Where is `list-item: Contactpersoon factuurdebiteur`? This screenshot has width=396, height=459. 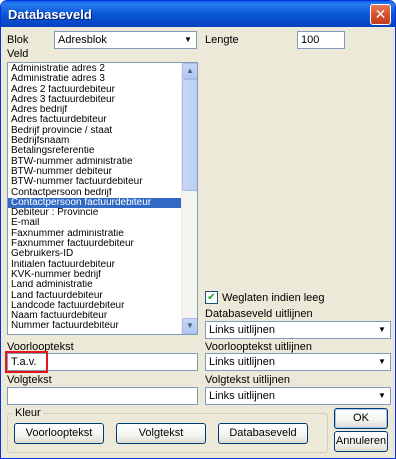 list-item: Contactpersoon factuurdebiteur is located at coordinates (95, 203).